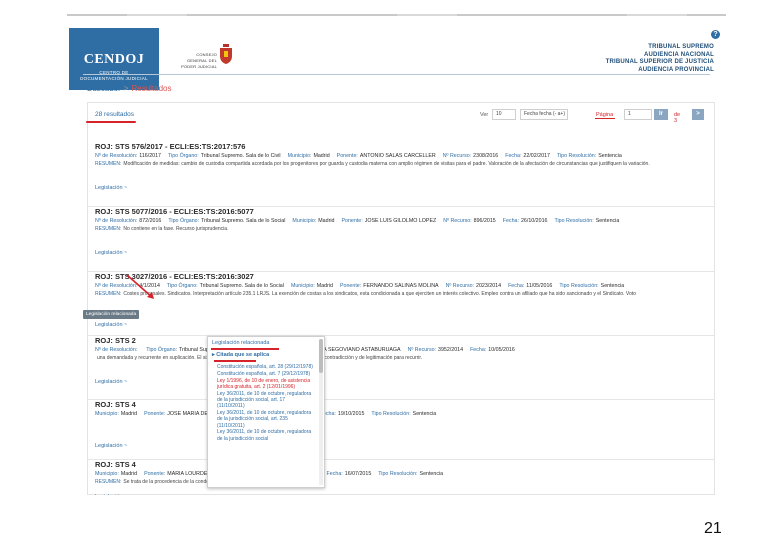  I want to click on result-title-link: ROJ: STS 576/2017 - ECLI:ES:TS:2017:576, so click(170, 146).